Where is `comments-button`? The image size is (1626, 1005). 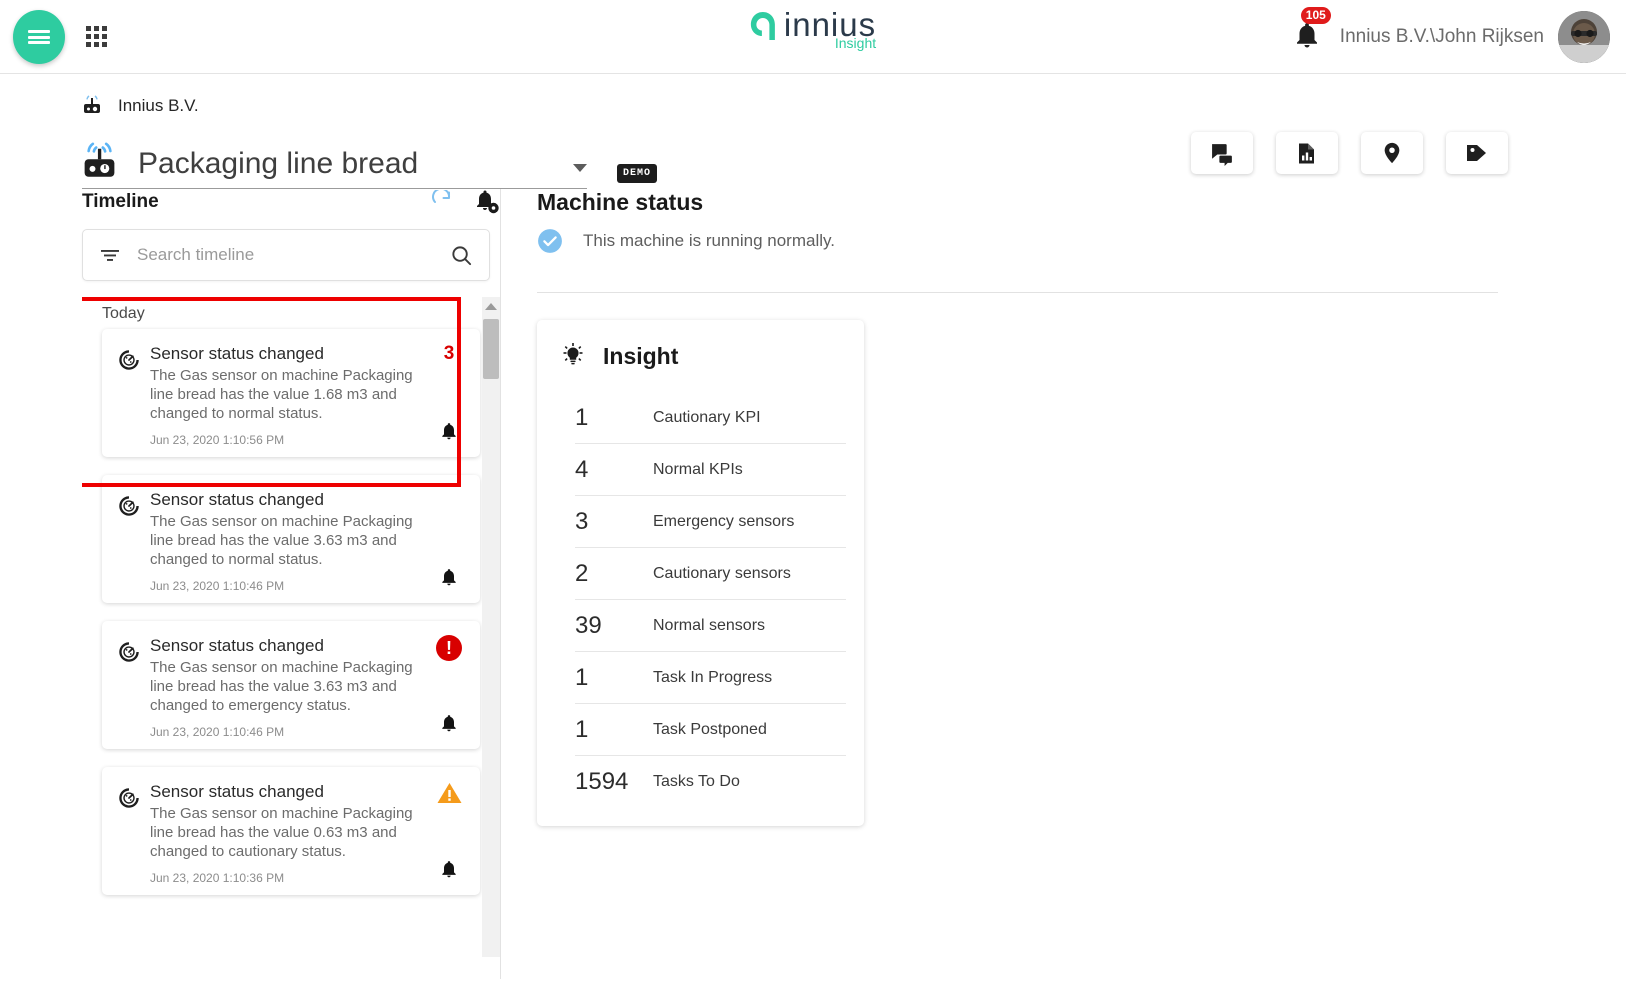
comments-button is located at coordinates (1222, 153).